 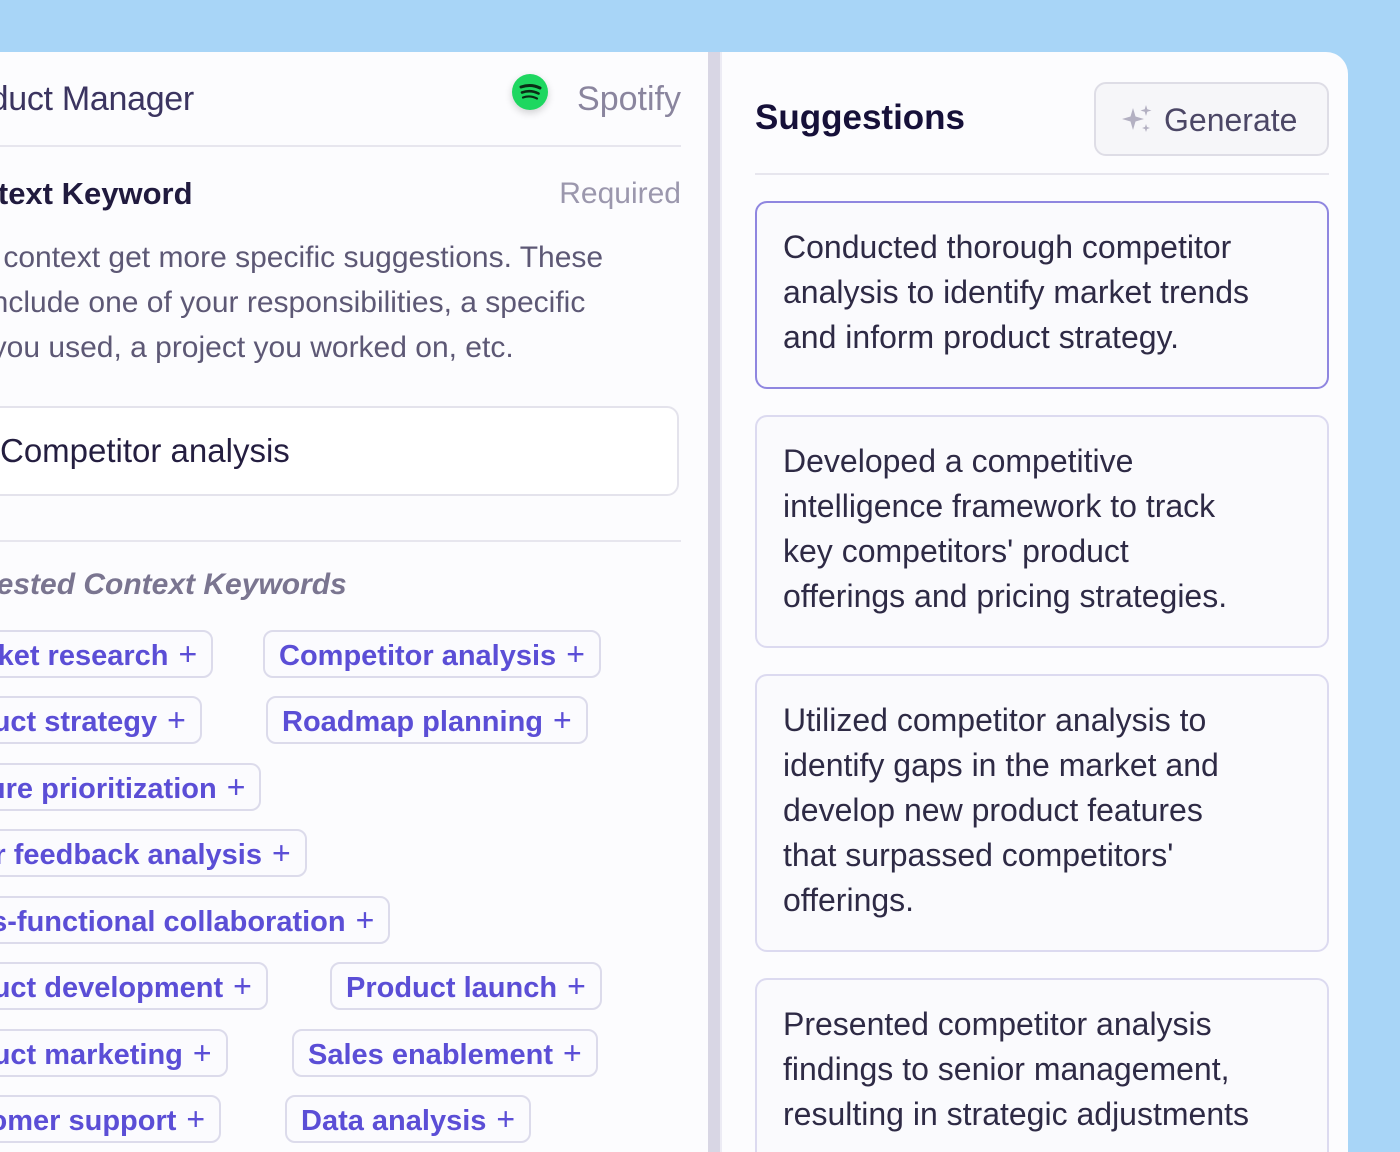 What do you see at coordinates (1001, 765) in the screenshot?
I see `suggestion-text-line: identify gaps in the market and` at bounding box center [1001, 765].